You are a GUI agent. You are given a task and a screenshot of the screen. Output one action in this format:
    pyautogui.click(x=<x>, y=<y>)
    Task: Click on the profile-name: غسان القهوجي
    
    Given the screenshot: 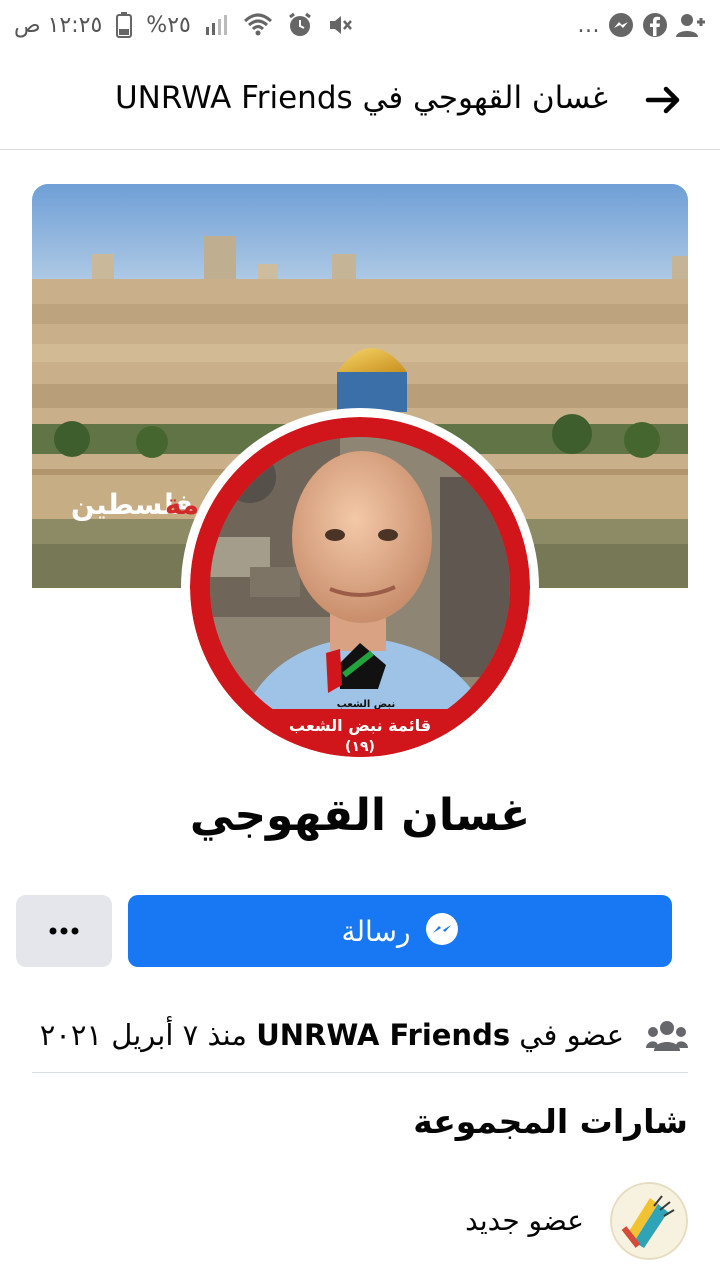 What is the action you would take?
    pyautogui.click(x=360, y=815)
    